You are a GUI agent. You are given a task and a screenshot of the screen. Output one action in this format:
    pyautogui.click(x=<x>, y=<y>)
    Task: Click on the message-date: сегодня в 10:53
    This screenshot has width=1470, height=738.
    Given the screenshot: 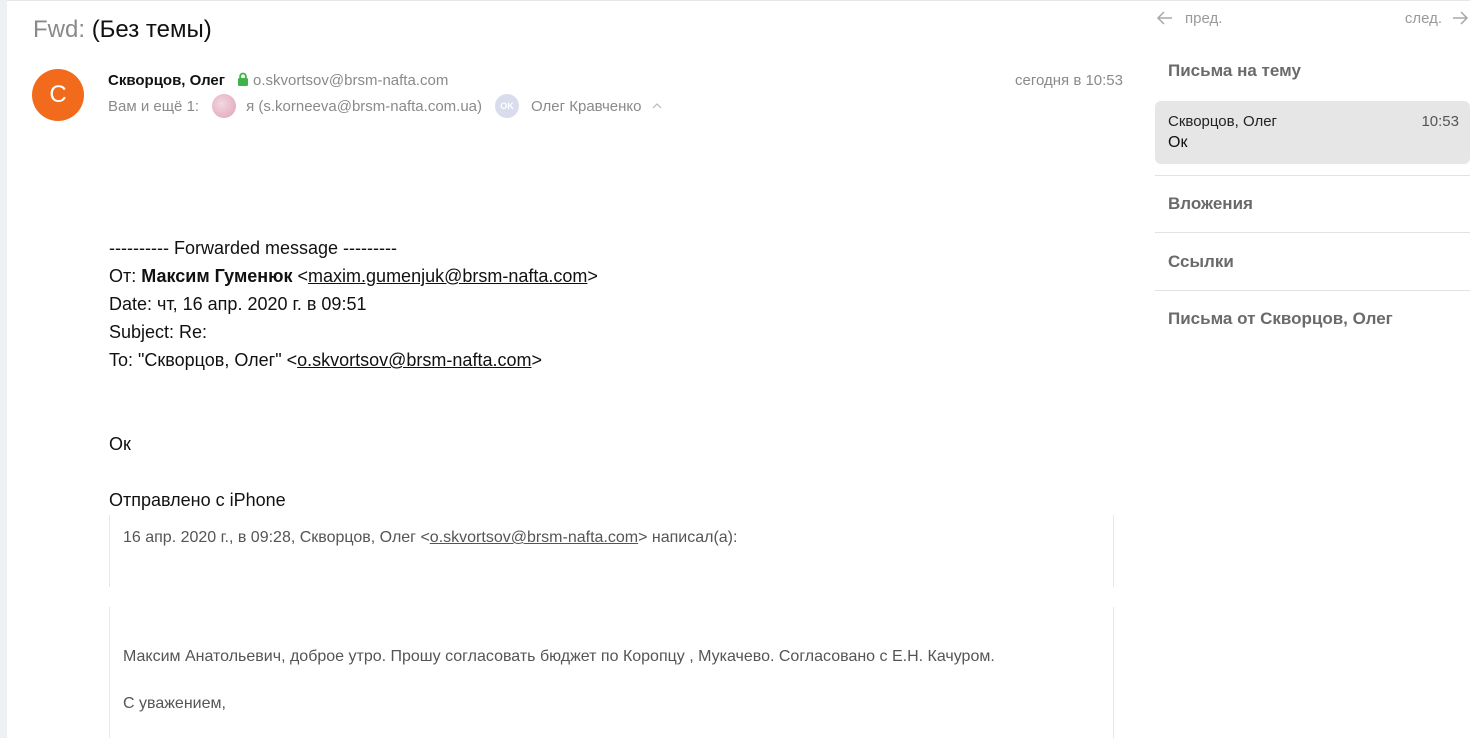 What is the action you would take?
    pyautogui.click(x=1069, y=80)
    